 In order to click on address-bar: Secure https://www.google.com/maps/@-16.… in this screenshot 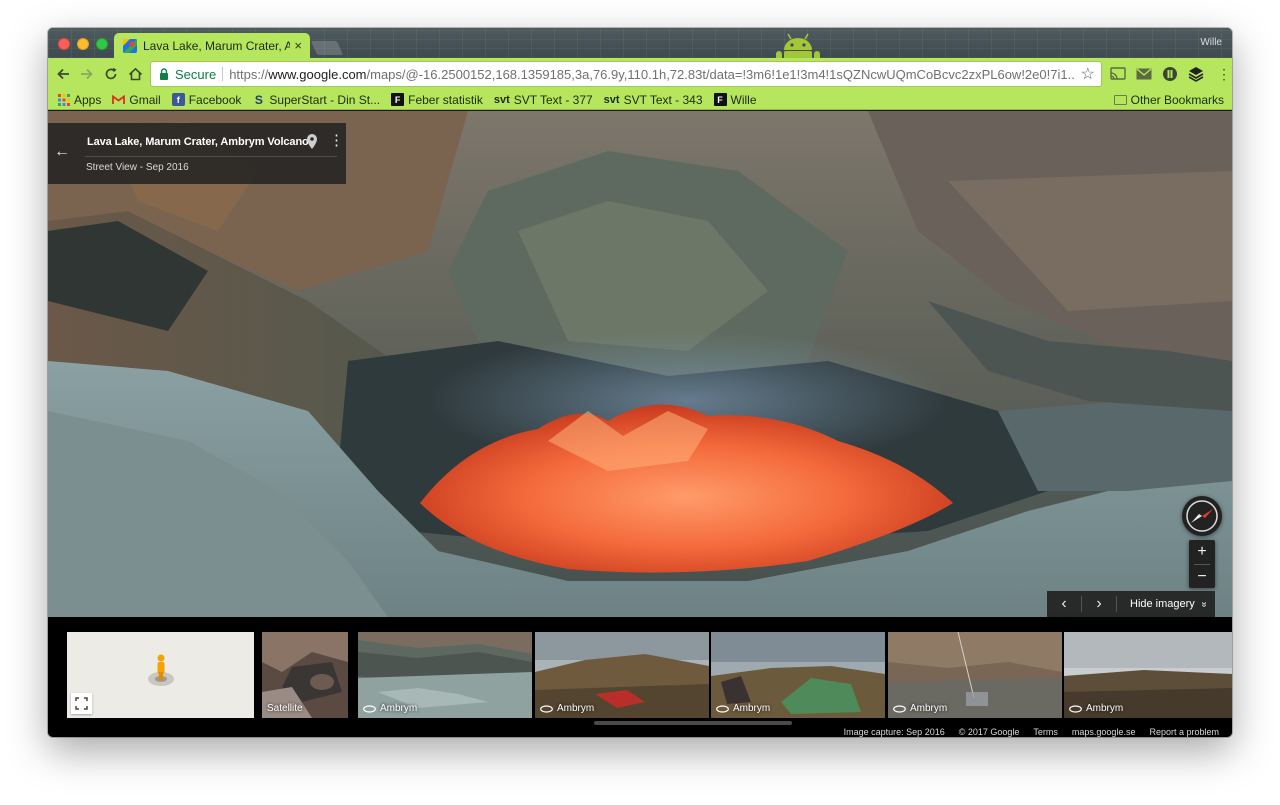, I will do `click(626, 74)`.